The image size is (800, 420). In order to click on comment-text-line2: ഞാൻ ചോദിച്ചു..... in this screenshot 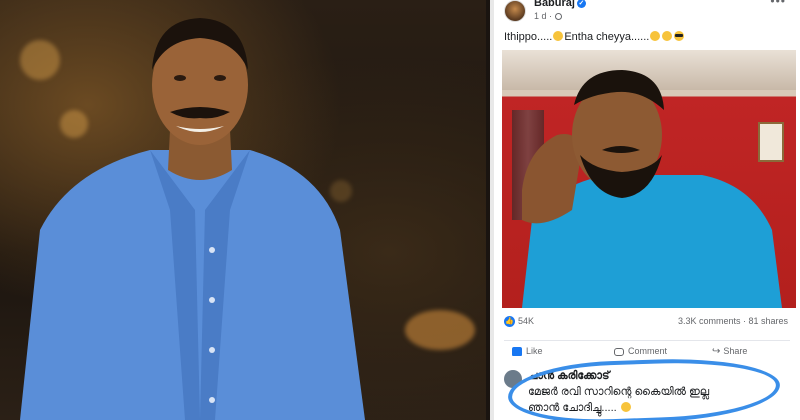, I will do `click(572, 408)`.